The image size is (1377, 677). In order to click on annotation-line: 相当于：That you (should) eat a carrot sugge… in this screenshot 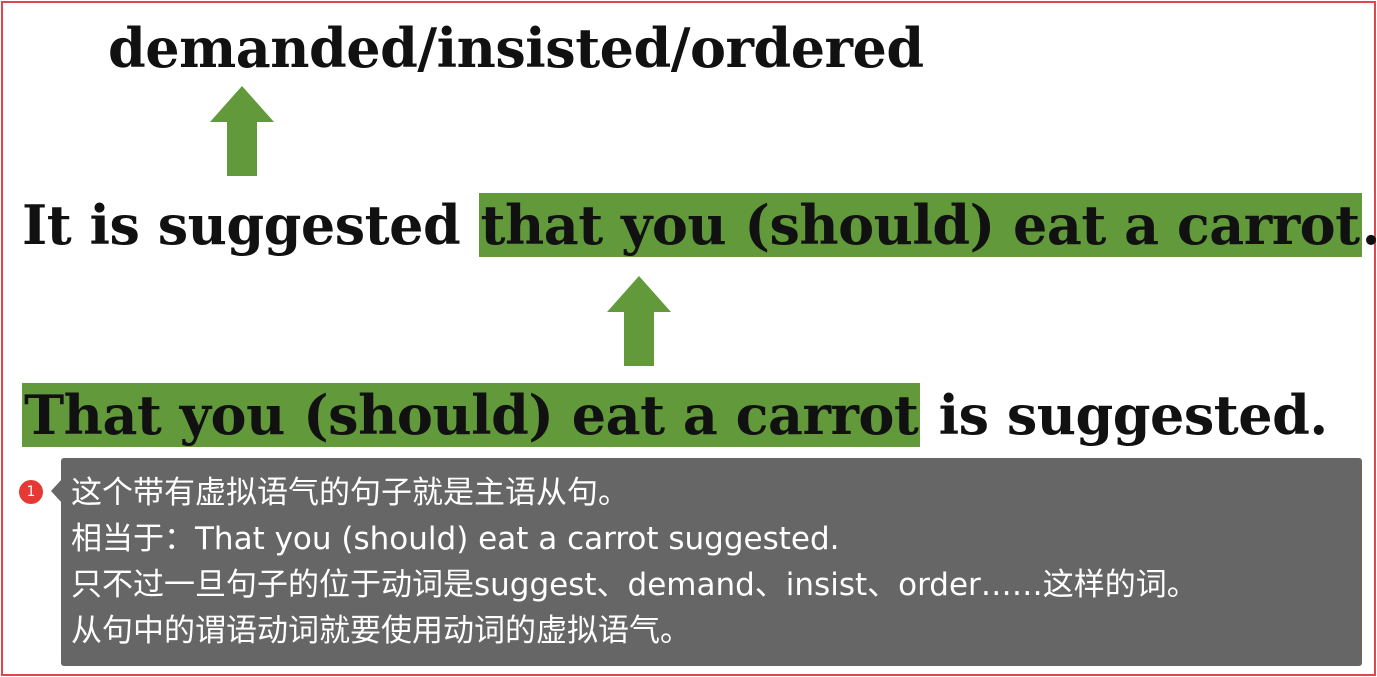, I will do `click(455, 539)`.